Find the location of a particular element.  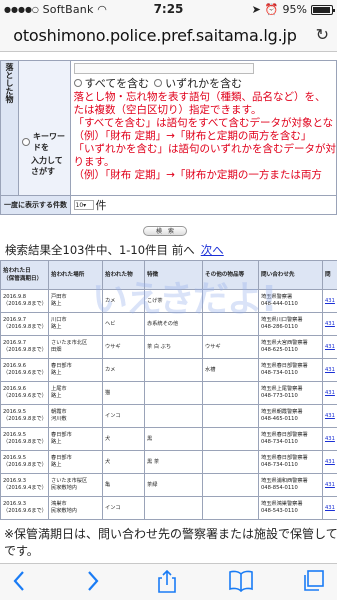

found-item-cell: ヘビ is located at coordinates (123, 324).